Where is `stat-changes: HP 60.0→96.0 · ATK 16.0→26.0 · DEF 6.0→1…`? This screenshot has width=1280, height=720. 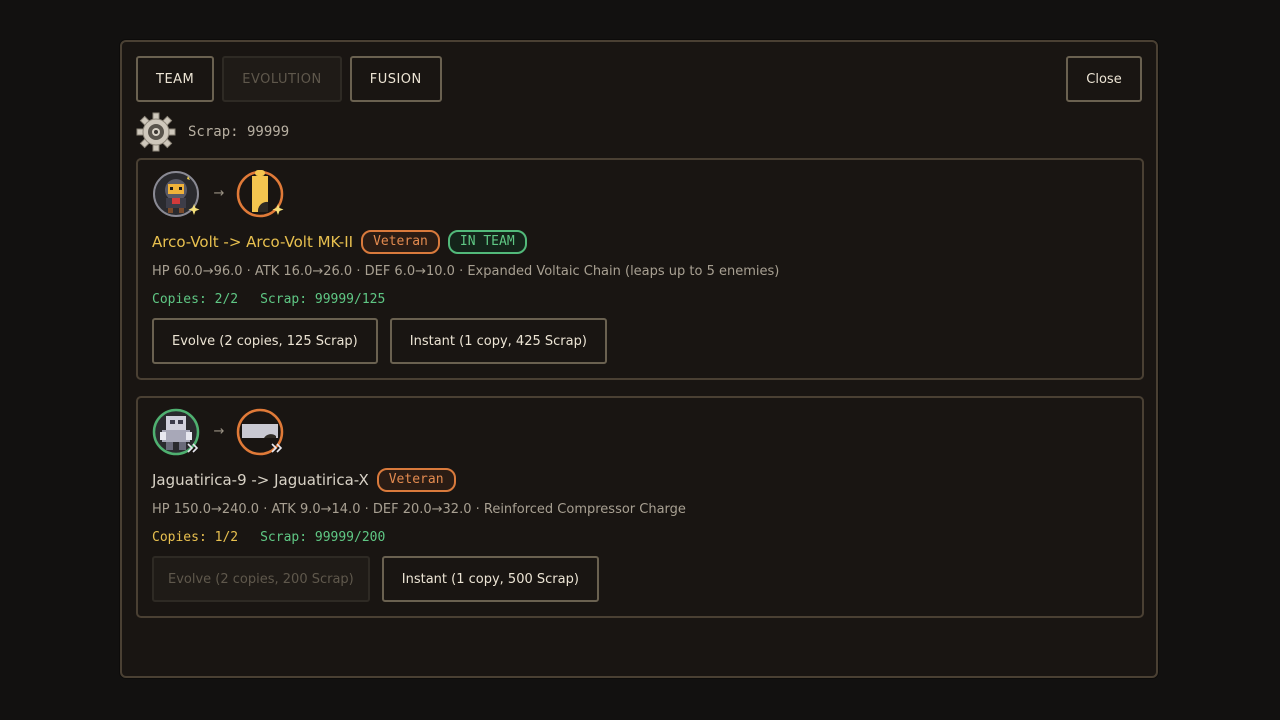
stat-changes: HP 60.0→96.0 · ATK 16.0→26.0 · DEF 6.0→1… is located at coordinates (466, 271).